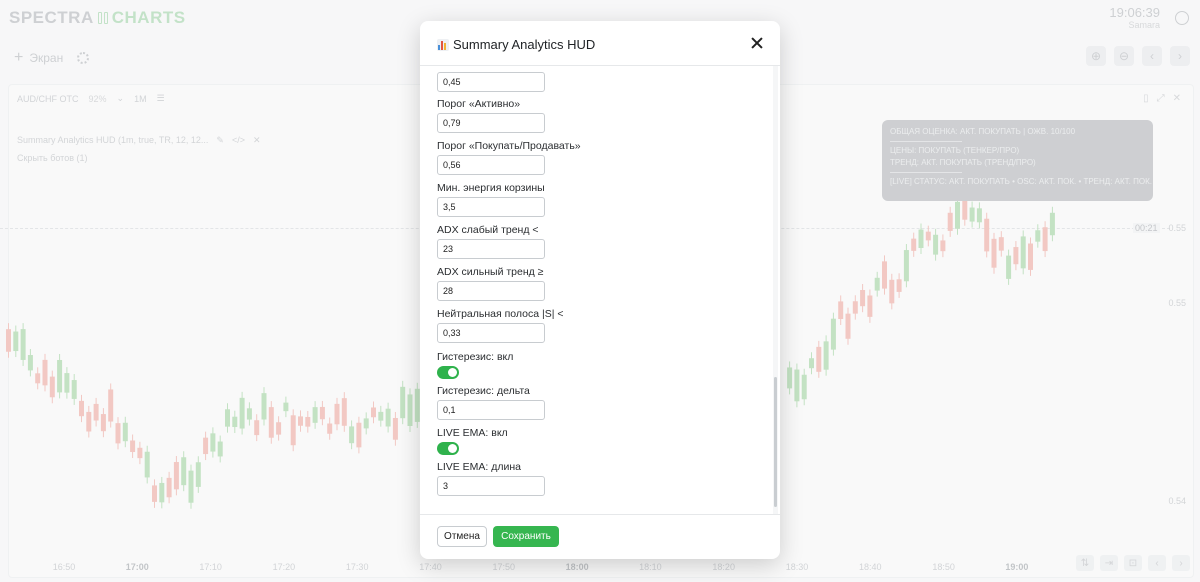  Describe the element at coordinates (500, 314) in the screenshot. I see `field-label: Нейтральная полоса |S| <` at that location.